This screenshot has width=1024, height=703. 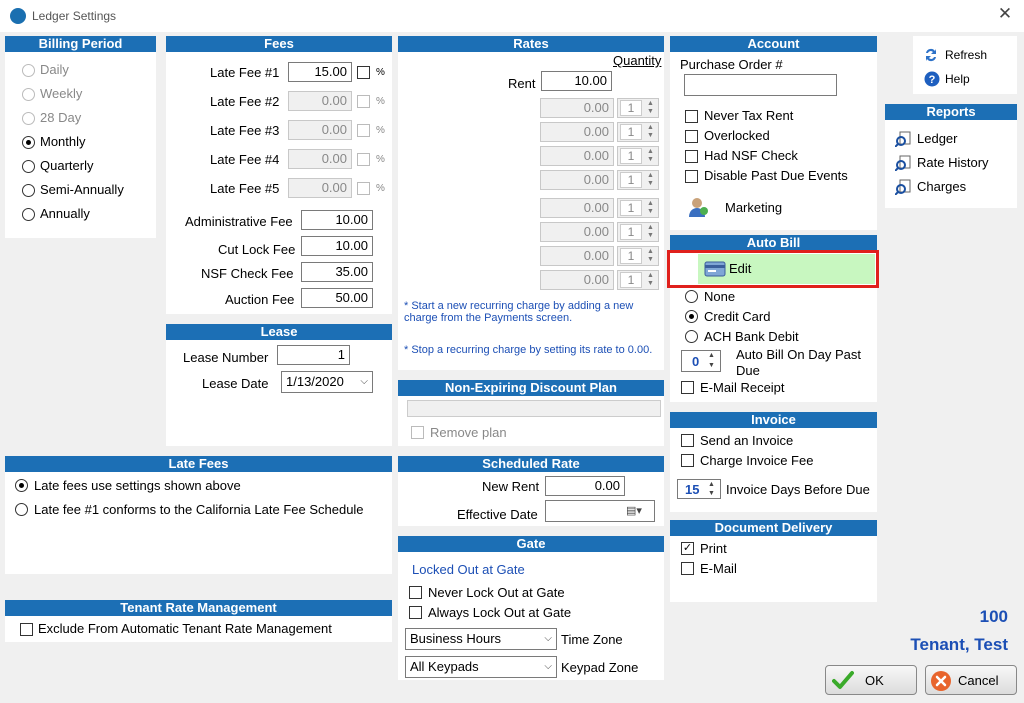 I want to click on overlocked-checkbox, so click(x=691, y=136).